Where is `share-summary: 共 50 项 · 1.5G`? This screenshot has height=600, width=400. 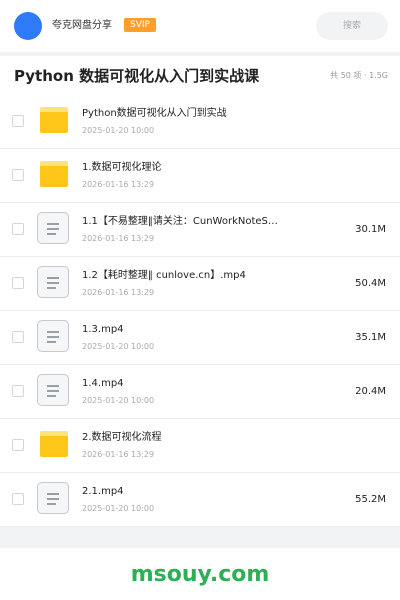 share-summary: 共 50 项 · 1.5G is located at coordinates (359, 75).